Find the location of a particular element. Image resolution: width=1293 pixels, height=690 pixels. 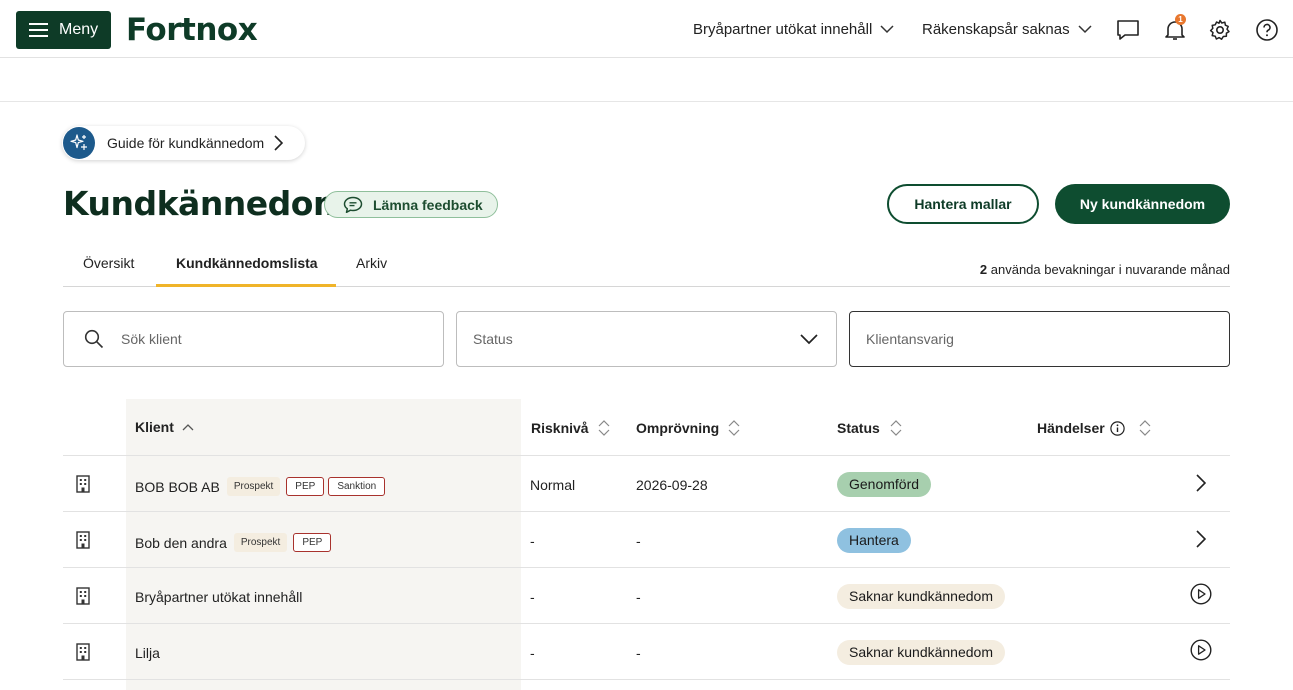

risk-header-label: Risknivå is located at coordinates (560, 428).